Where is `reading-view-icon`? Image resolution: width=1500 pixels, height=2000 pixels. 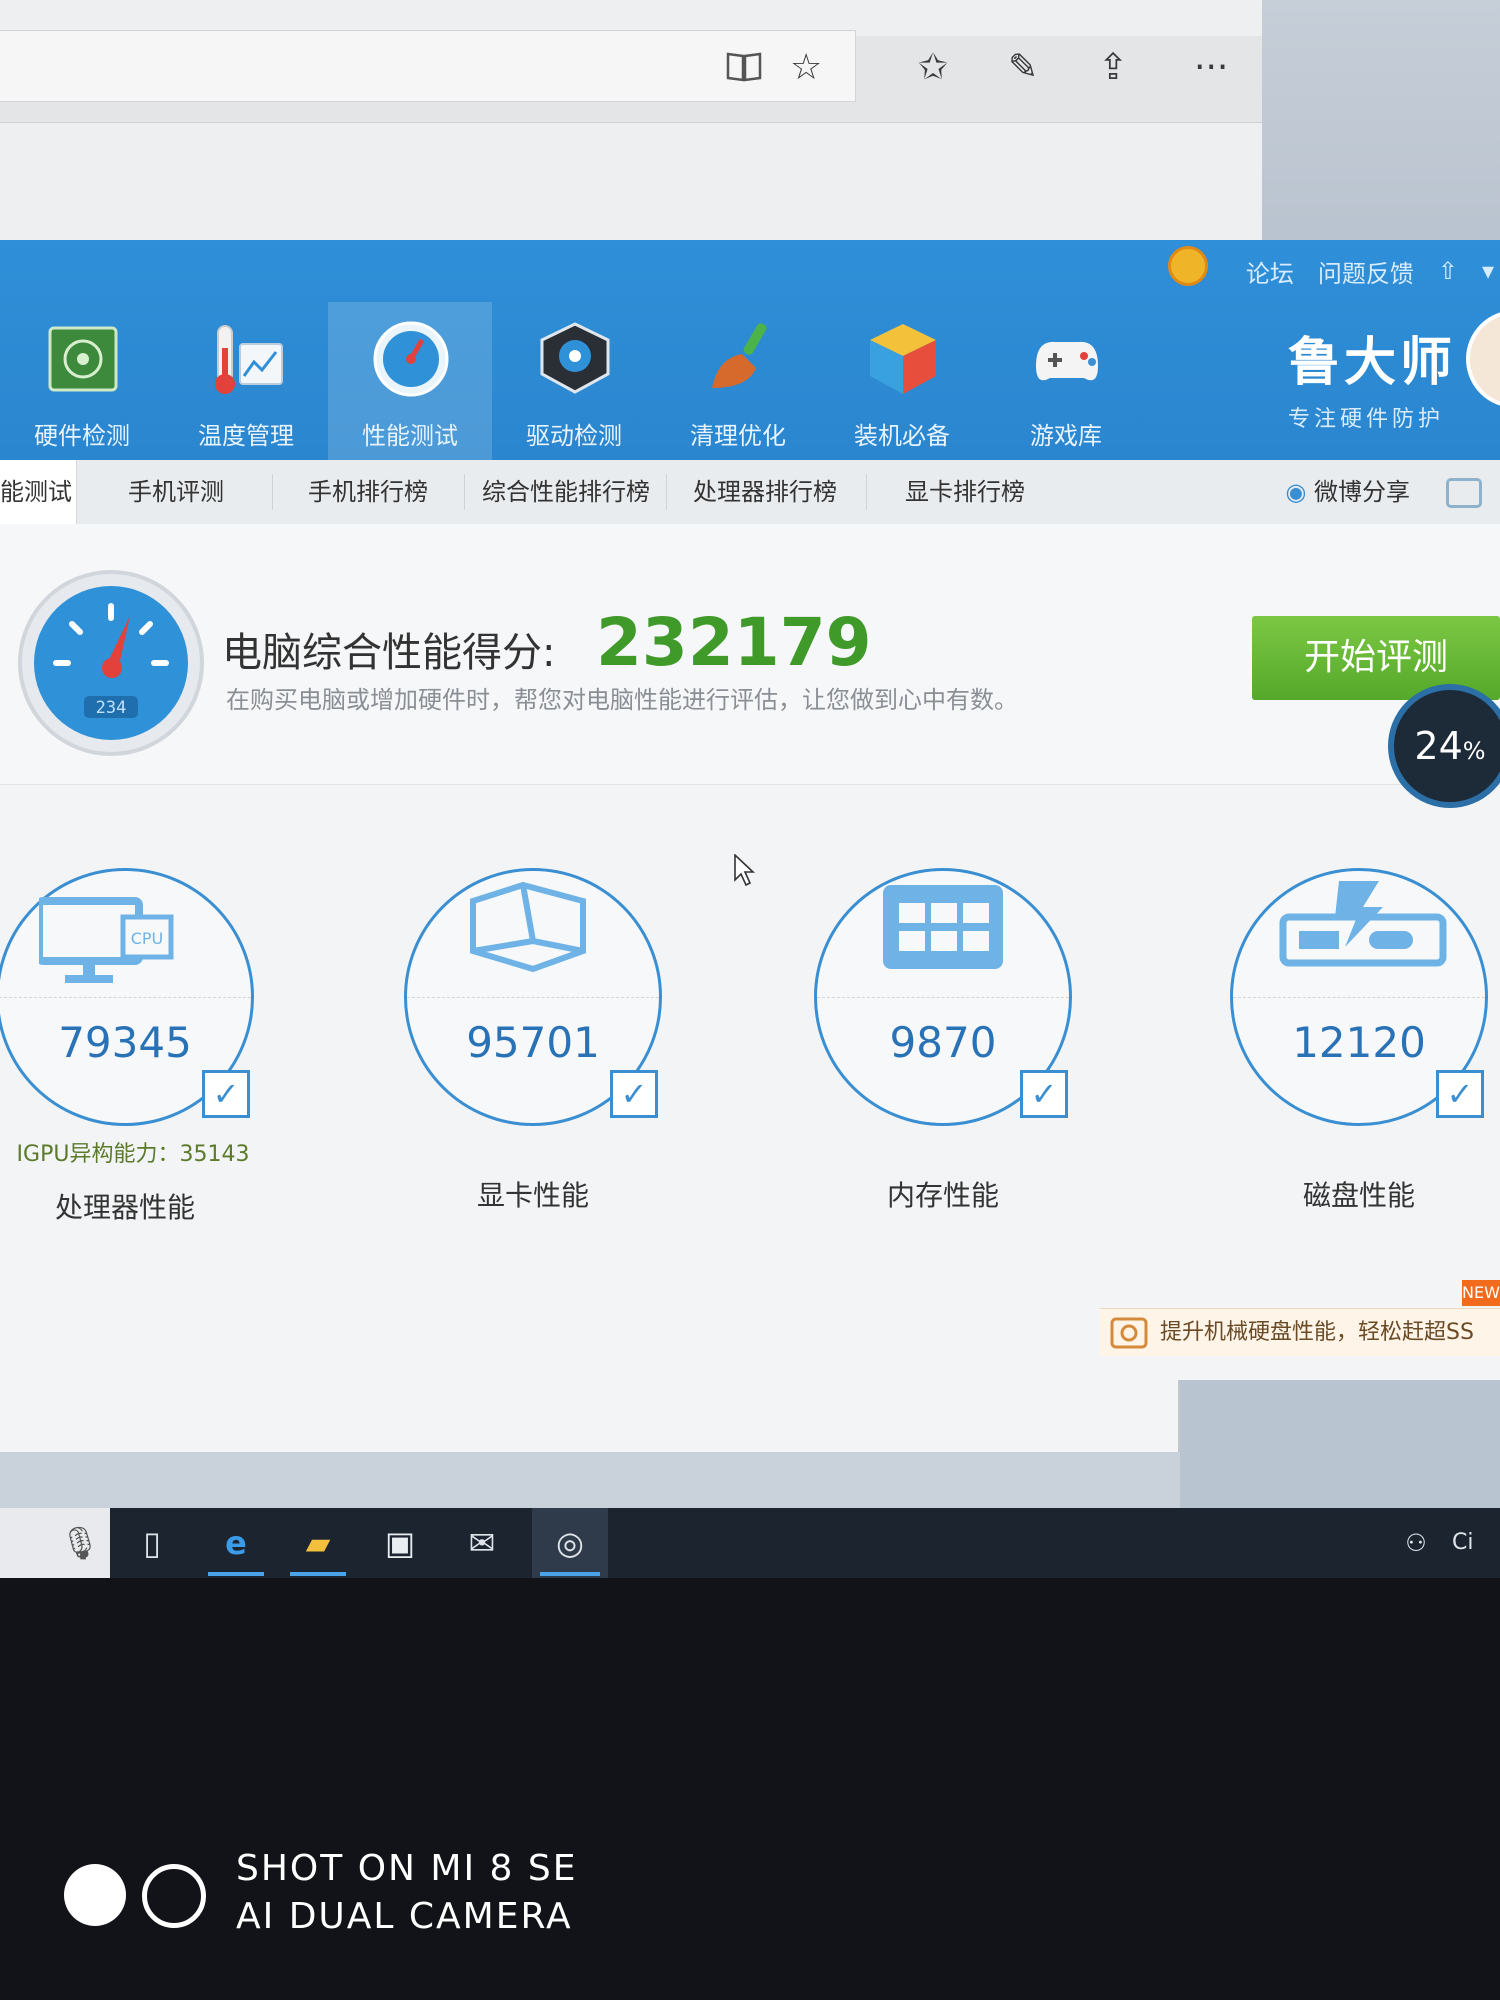
reading-view-icon is located at coordinates (744, 70).